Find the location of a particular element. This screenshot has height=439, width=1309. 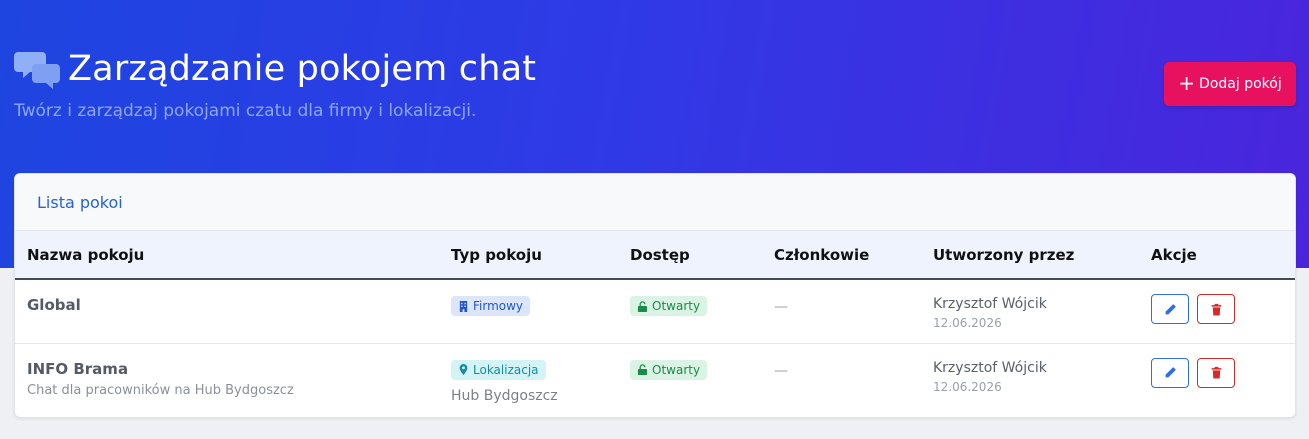

room-description: Chat dla pracowników na Hub Bydgoszcz is located at coordinates (160, 390).